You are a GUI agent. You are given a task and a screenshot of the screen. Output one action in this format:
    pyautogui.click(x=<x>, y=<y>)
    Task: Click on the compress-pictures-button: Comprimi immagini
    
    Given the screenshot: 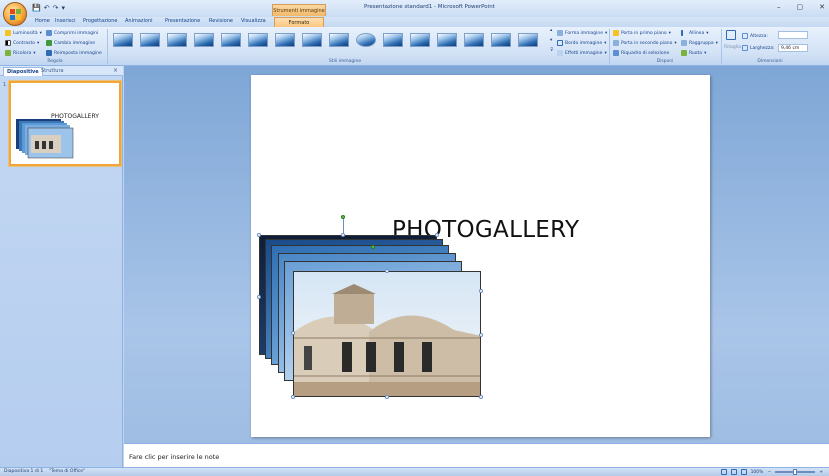 What is the action you would take?
    pyautogui.click(x=72, y=33)
    